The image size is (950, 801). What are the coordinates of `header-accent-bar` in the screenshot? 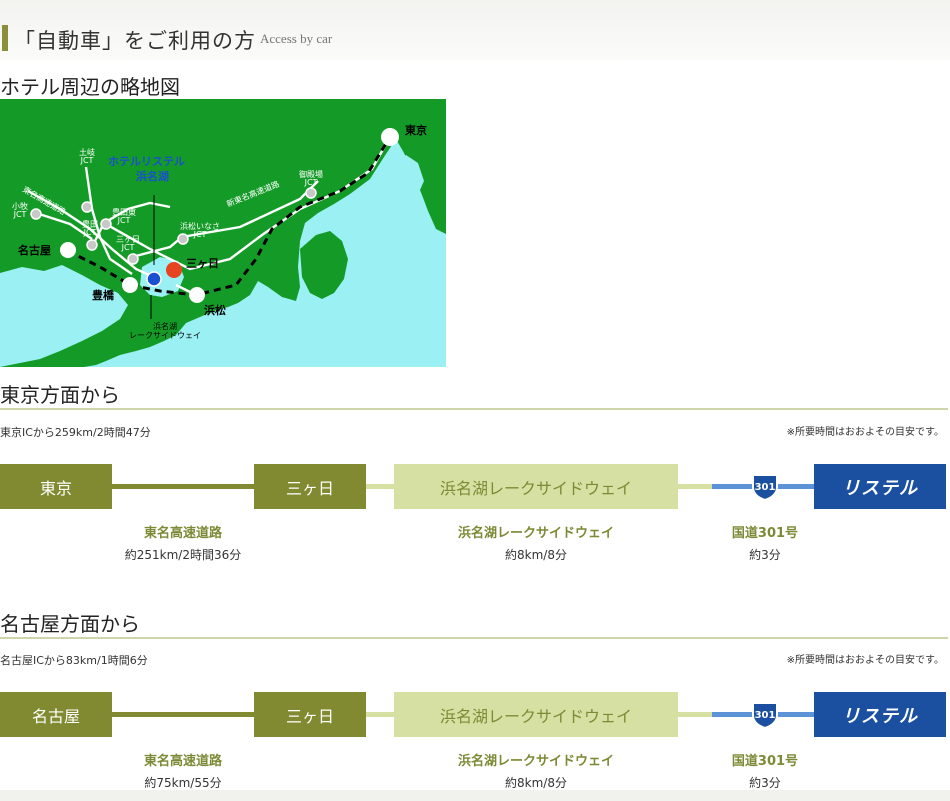 It's located at (5, 38).